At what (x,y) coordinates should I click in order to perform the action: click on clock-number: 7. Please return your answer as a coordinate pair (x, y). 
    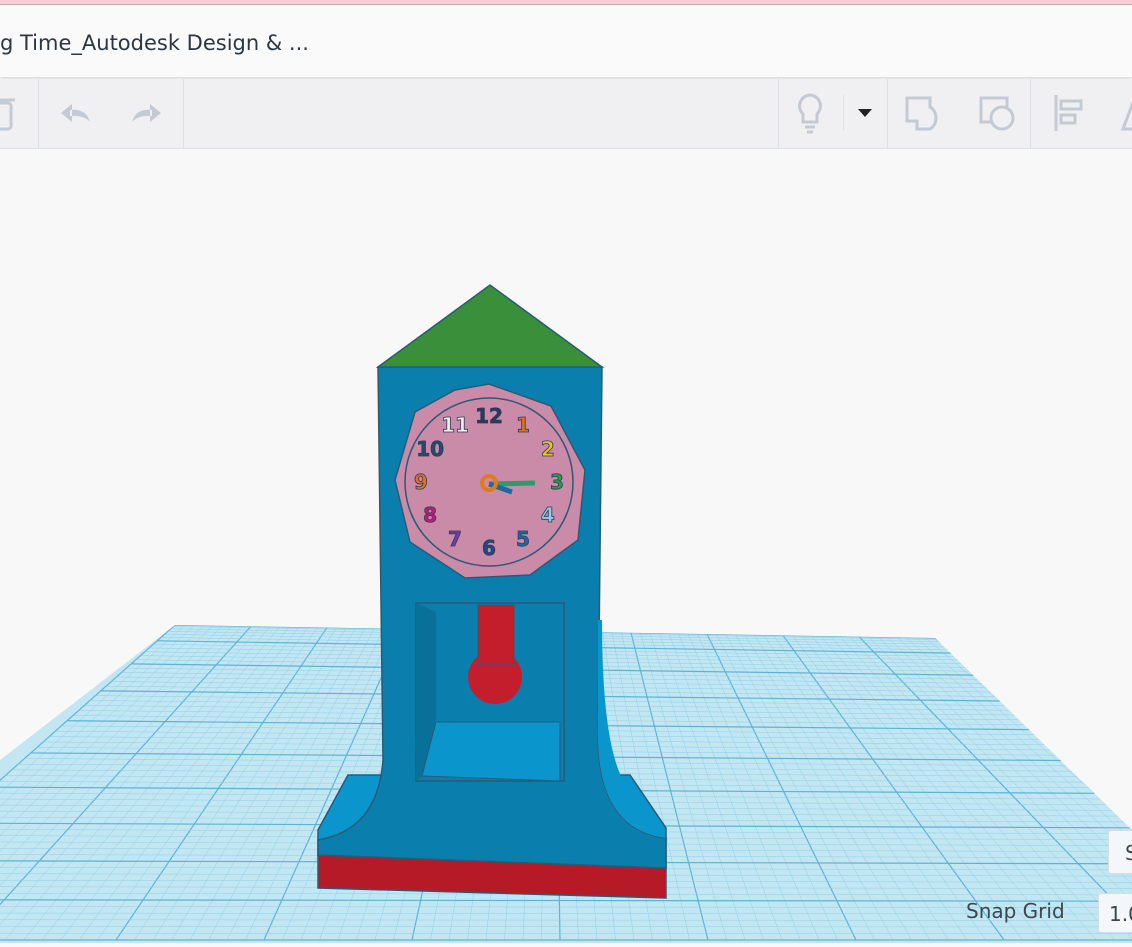
    Looking at the image, I should click on (455, 539).